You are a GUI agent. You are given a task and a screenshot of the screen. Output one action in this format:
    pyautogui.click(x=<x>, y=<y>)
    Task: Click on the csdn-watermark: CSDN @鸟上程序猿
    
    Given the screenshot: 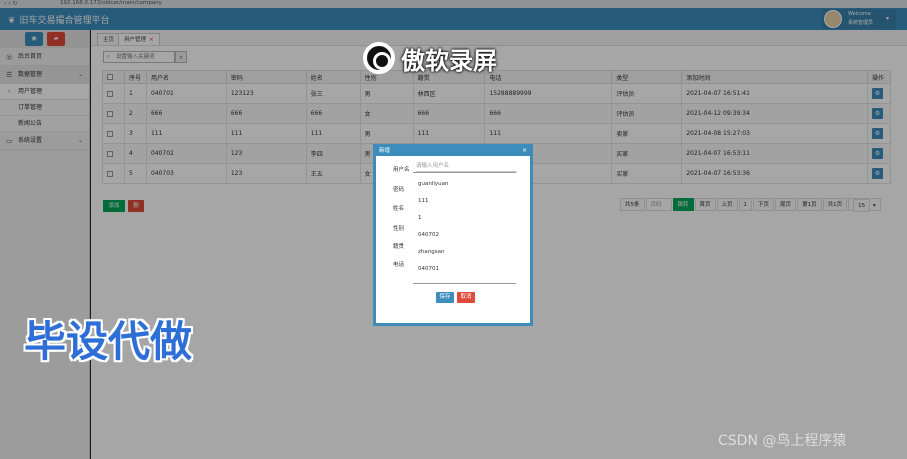 What is the action you would take?
    pyautogui.click(x=782, y=441)
    